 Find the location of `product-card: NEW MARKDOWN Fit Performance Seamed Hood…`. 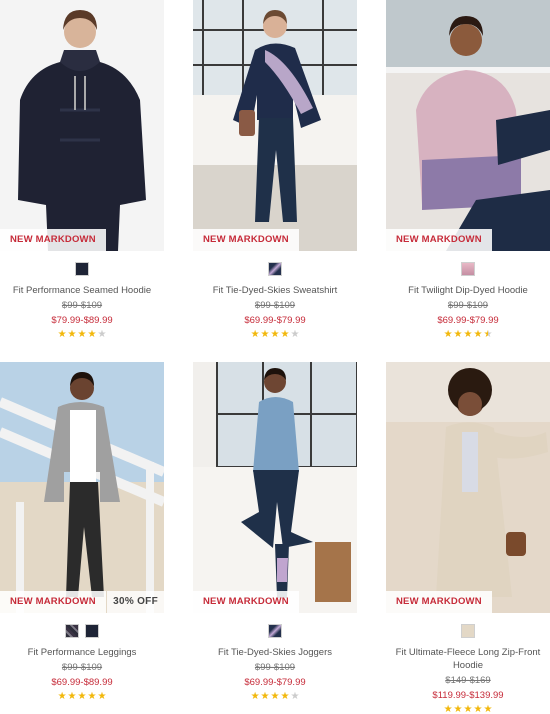

product-card: NEW MARKDOWN Fit Performance Seamed Hood… is located at coordinates (82, 170).